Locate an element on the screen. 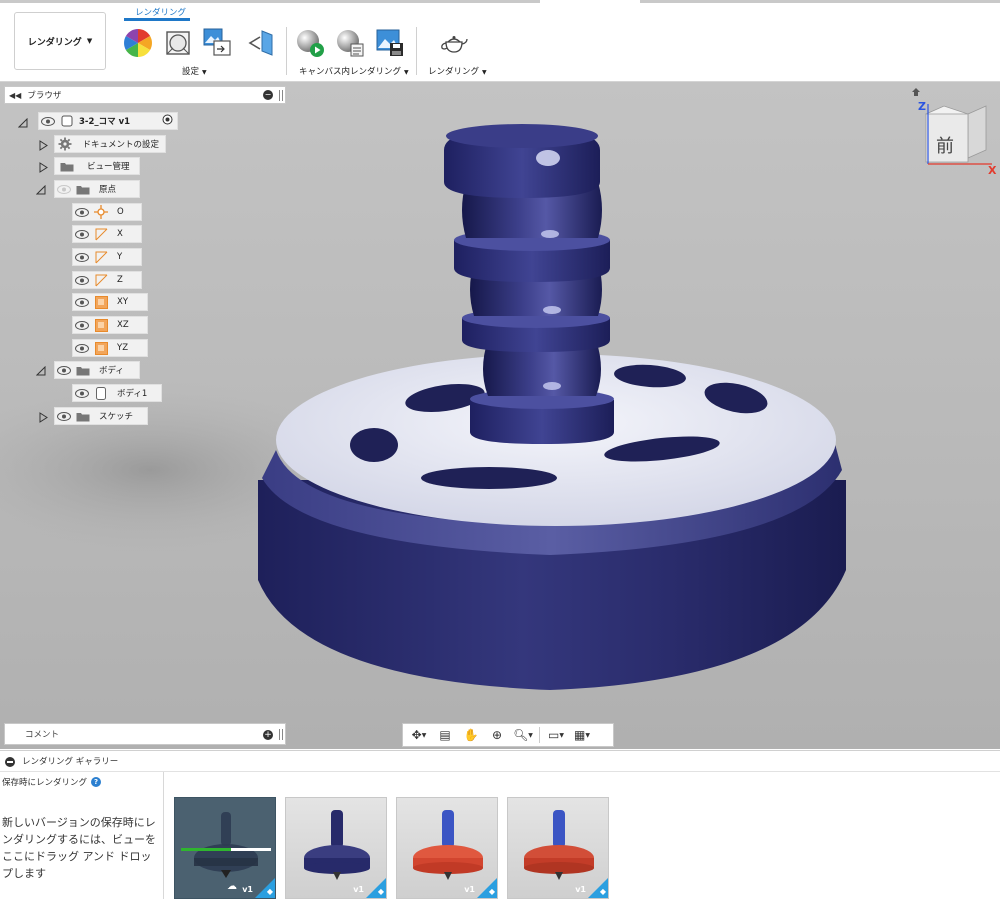  group-render-label: レンダリング ▼ is located at coordinates (457, 71).